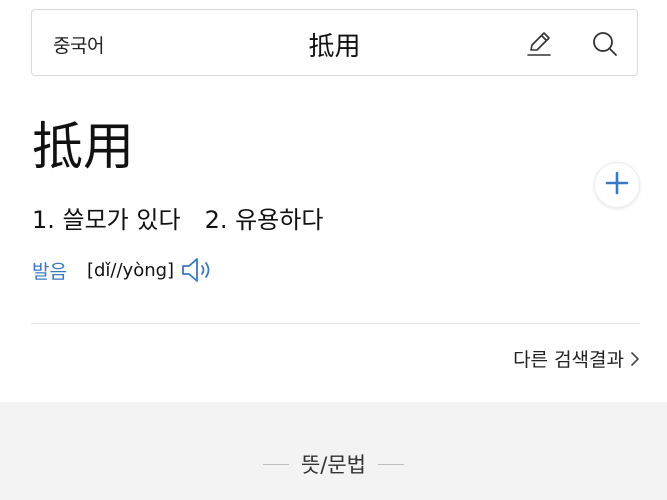 Image resolution: width=667 pixels, height=500 pixels. Describe the element at coordinates (635, 359) in the screenshot. I see `chevron-right-icon` at that location.